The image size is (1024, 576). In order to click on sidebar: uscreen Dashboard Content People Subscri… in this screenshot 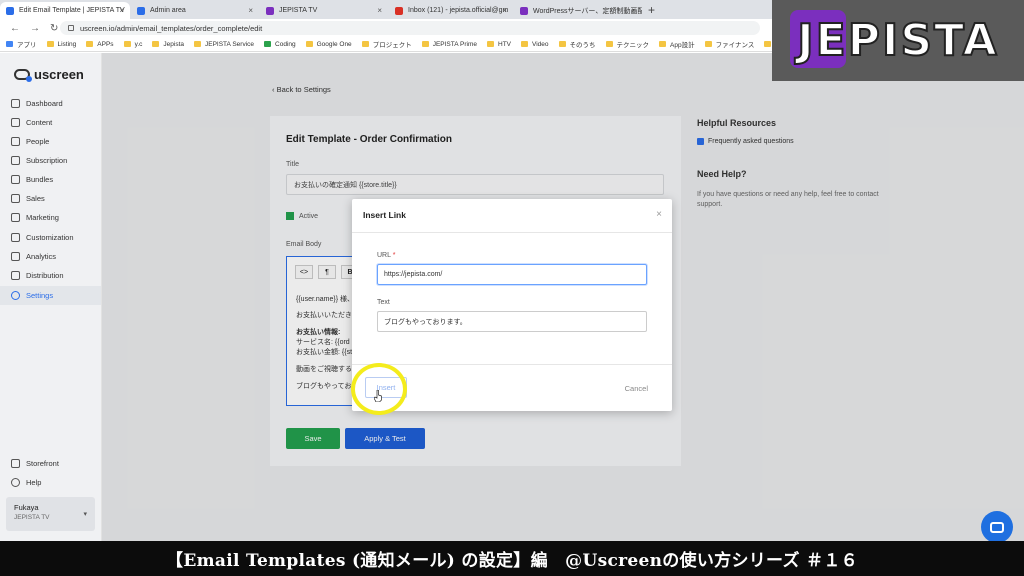, I will do `click(51, 297)`.